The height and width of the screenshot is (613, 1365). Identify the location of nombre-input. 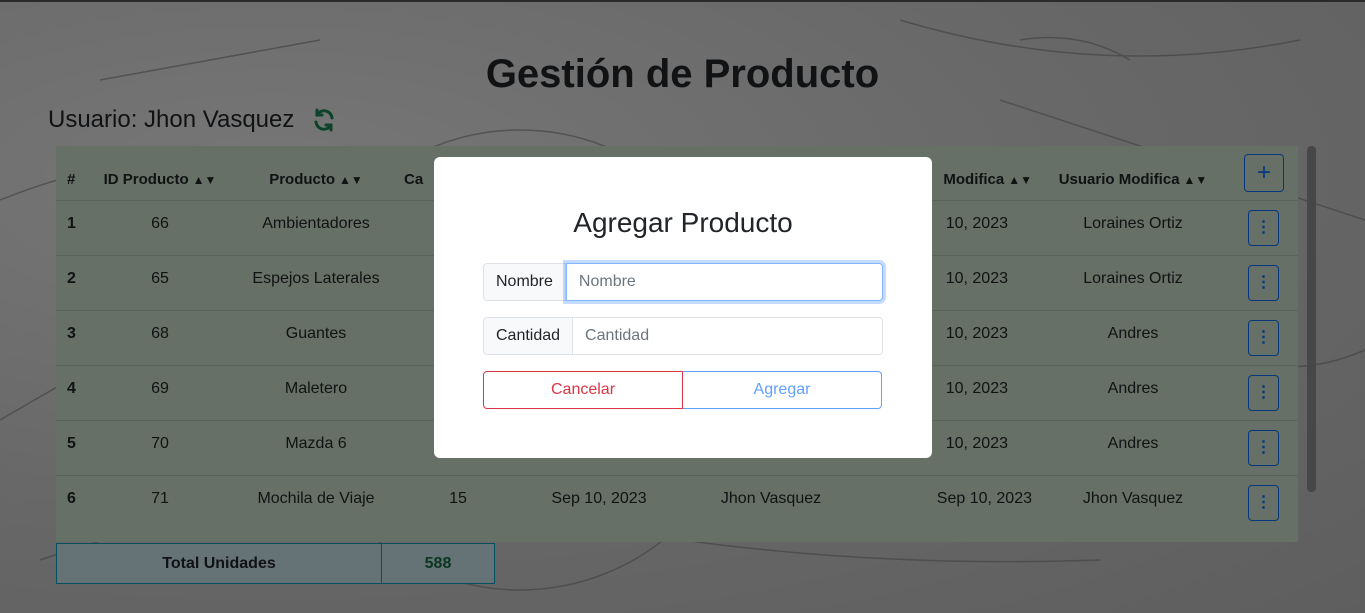
(724, 282).